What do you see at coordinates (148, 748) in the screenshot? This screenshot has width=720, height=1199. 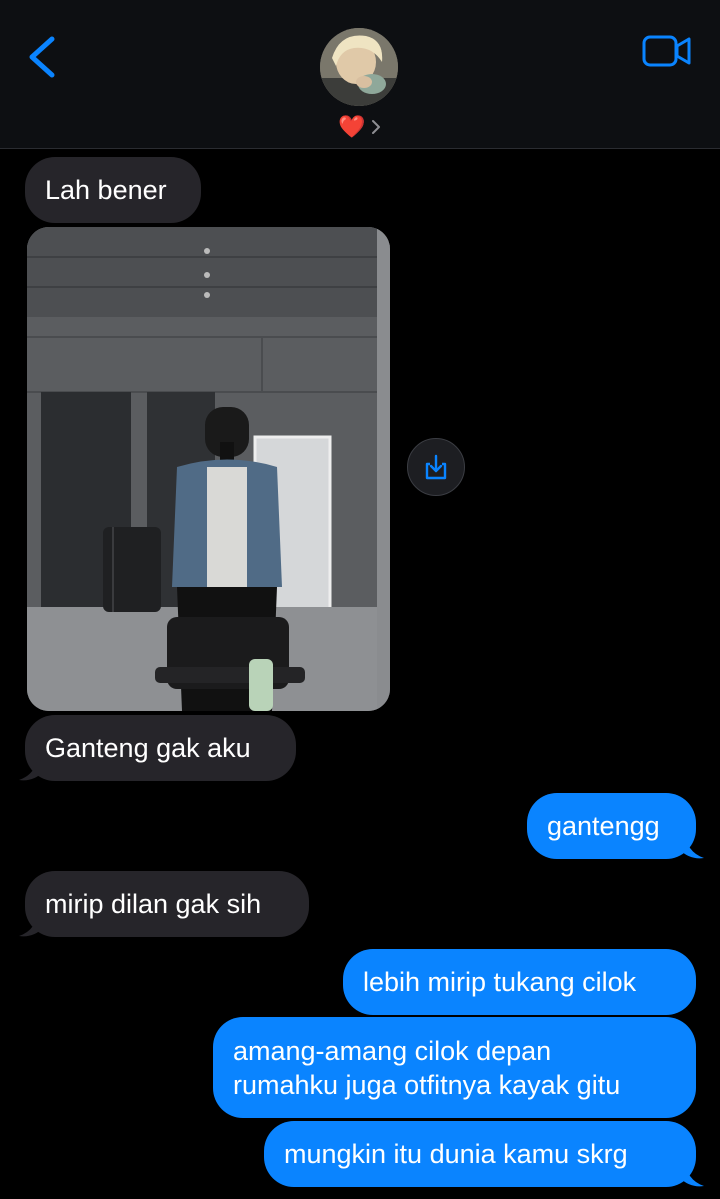 I see `message-text: Ganteng gak aku` at bounding box center [148, 748].